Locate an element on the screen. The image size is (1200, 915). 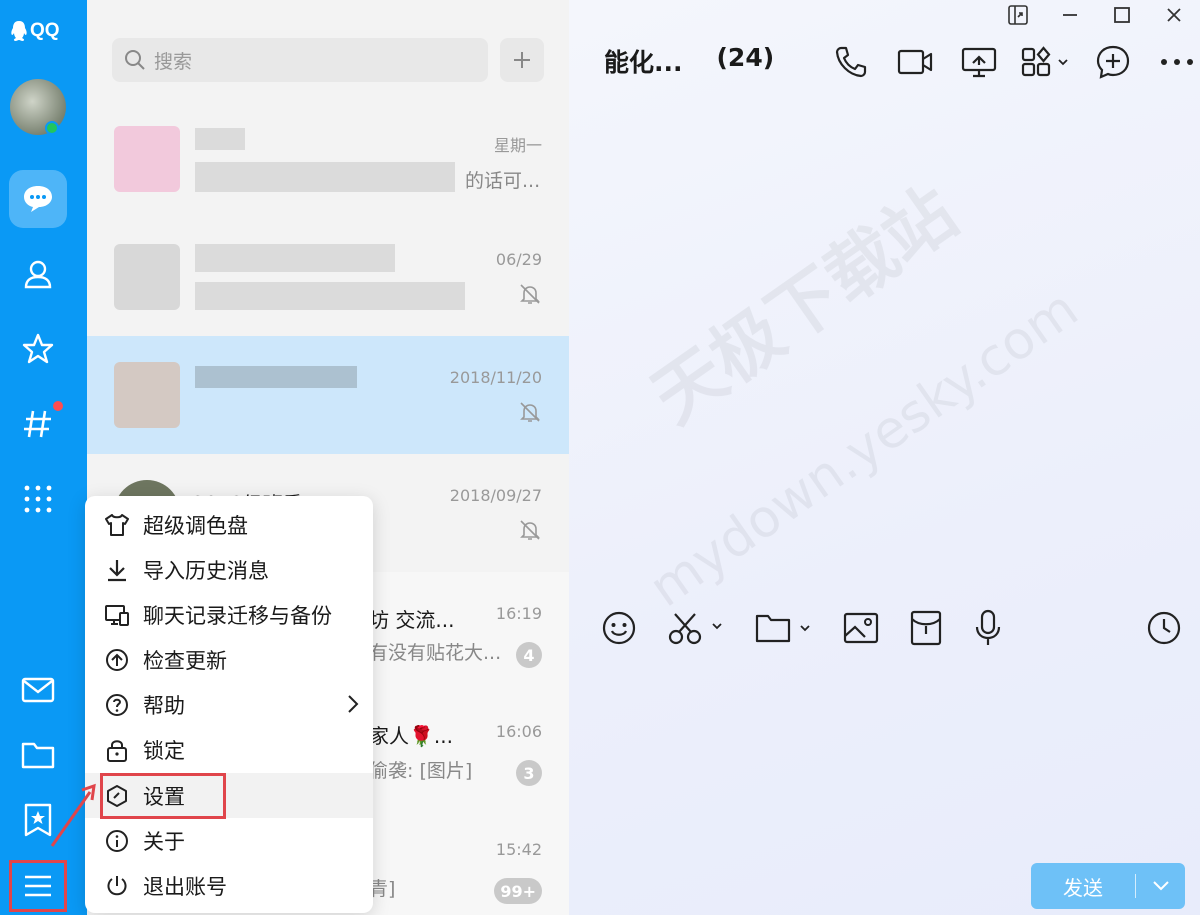
chat-bubble-icon is located at coordinates (38, 199).